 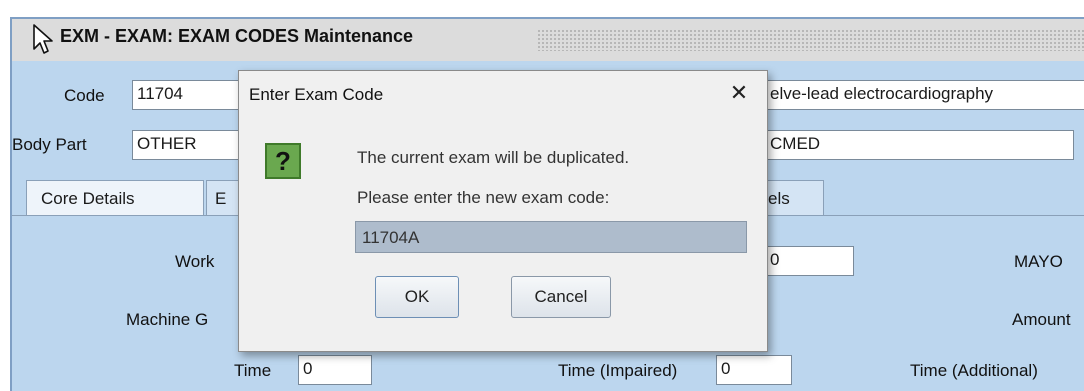 What do you see at coordinates (795, 198) in the screenshot?
I see `tab-els: els` at bounding box center [795, 198].